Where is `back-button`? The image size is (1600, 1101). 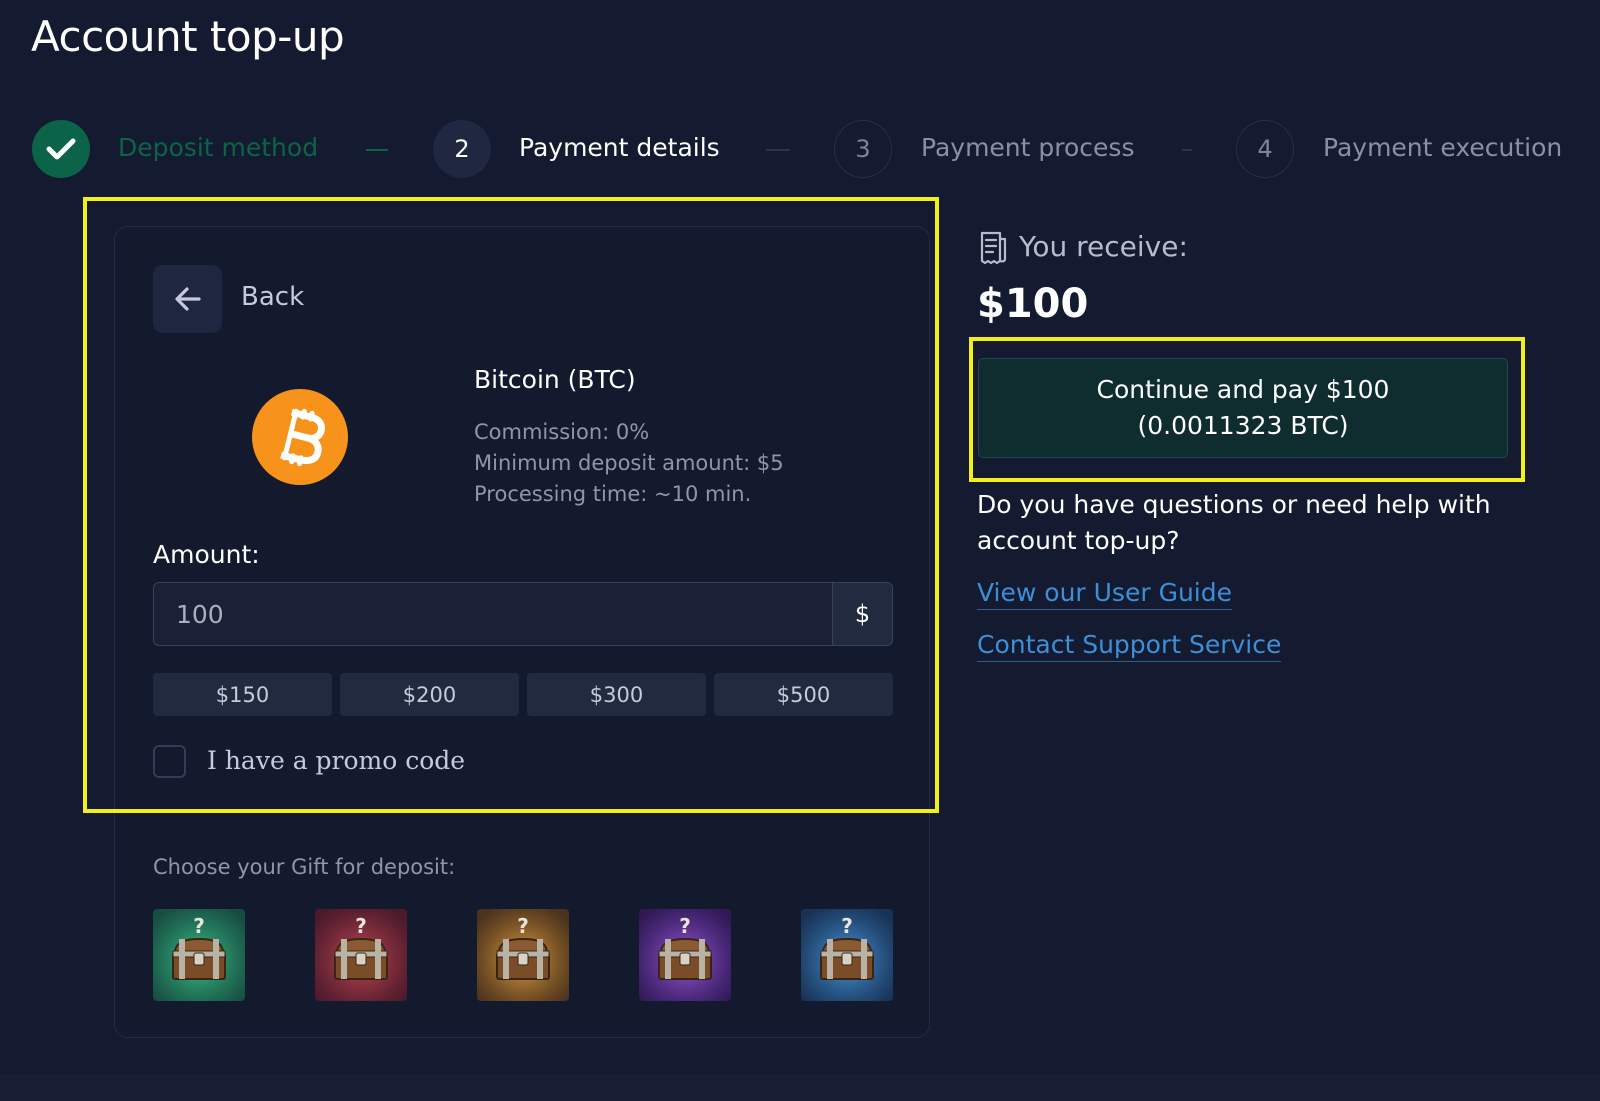
back-button is located at coordinates (187, 299).